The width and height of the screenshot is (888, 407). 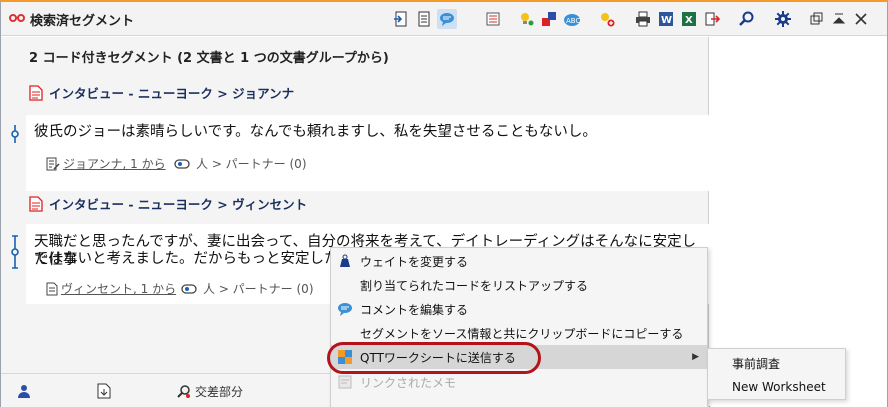 What do you see at coordinates (119, 289) in the screenshot?
I see `segment-source-label: ヴィンセント, 1 から` at bounding box center [119, 289].